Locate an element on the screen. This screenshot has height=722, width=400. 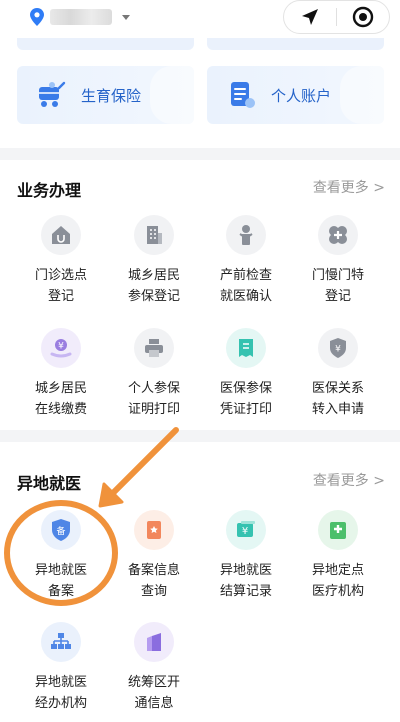
yuan-badge: ¥ is located at coordinates (245, 531).